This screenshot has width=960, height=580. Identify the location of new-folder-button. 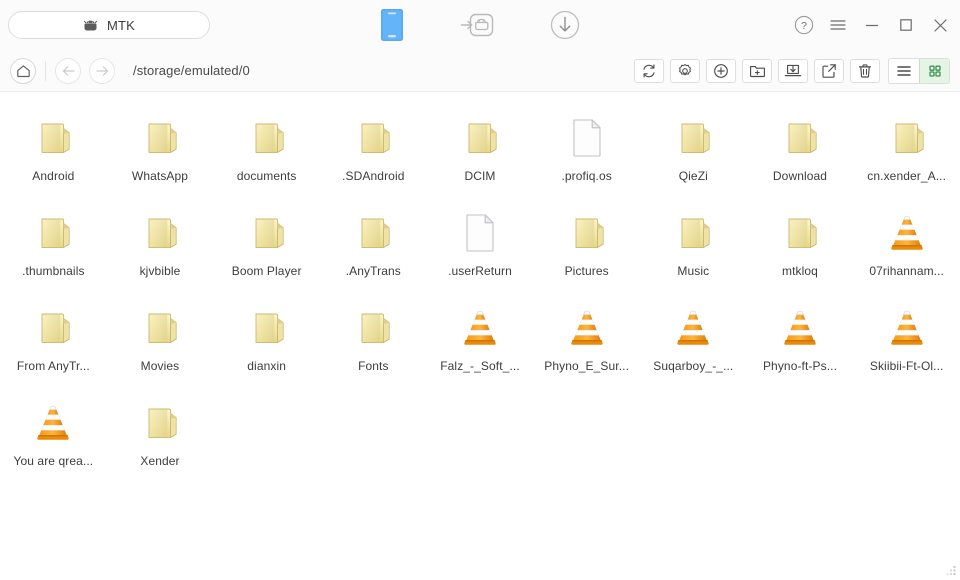
(757, 70).